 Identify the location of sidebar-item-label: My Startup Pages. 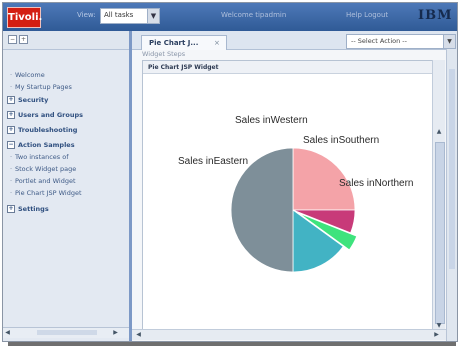
(43, 87).